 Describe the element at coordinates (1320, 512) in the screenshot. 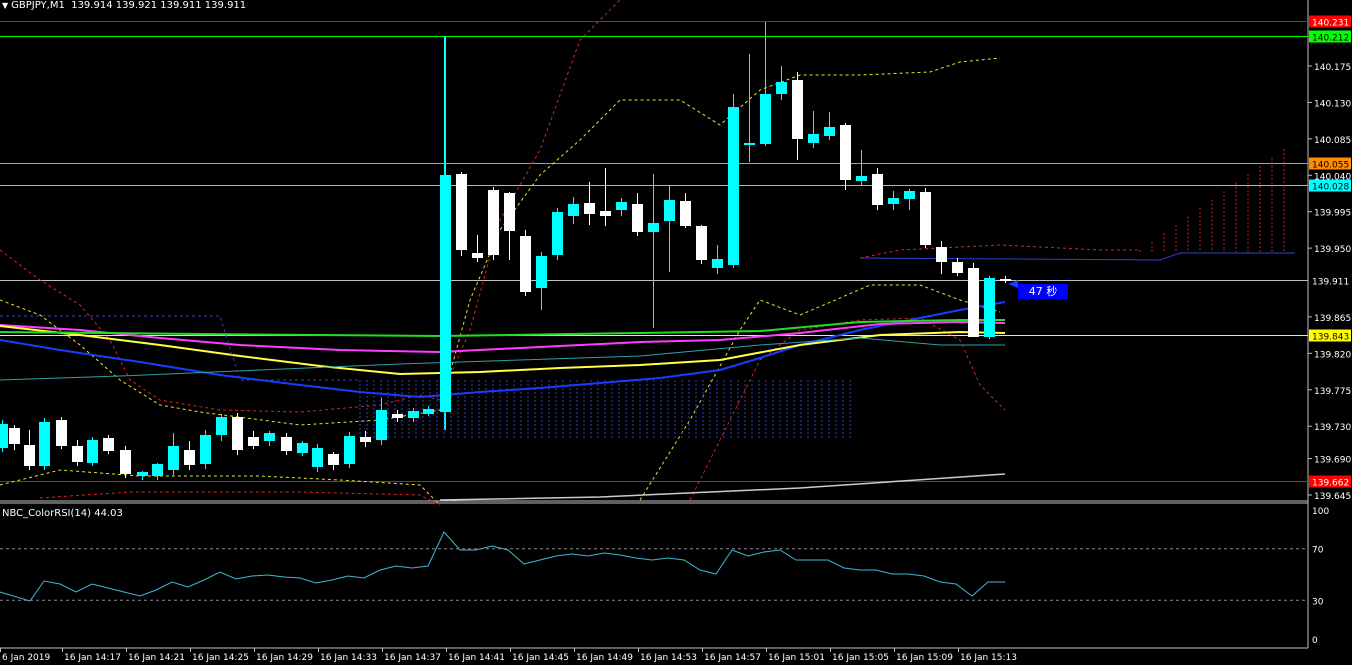

I see `rsi-tick-label: 100` at that location.